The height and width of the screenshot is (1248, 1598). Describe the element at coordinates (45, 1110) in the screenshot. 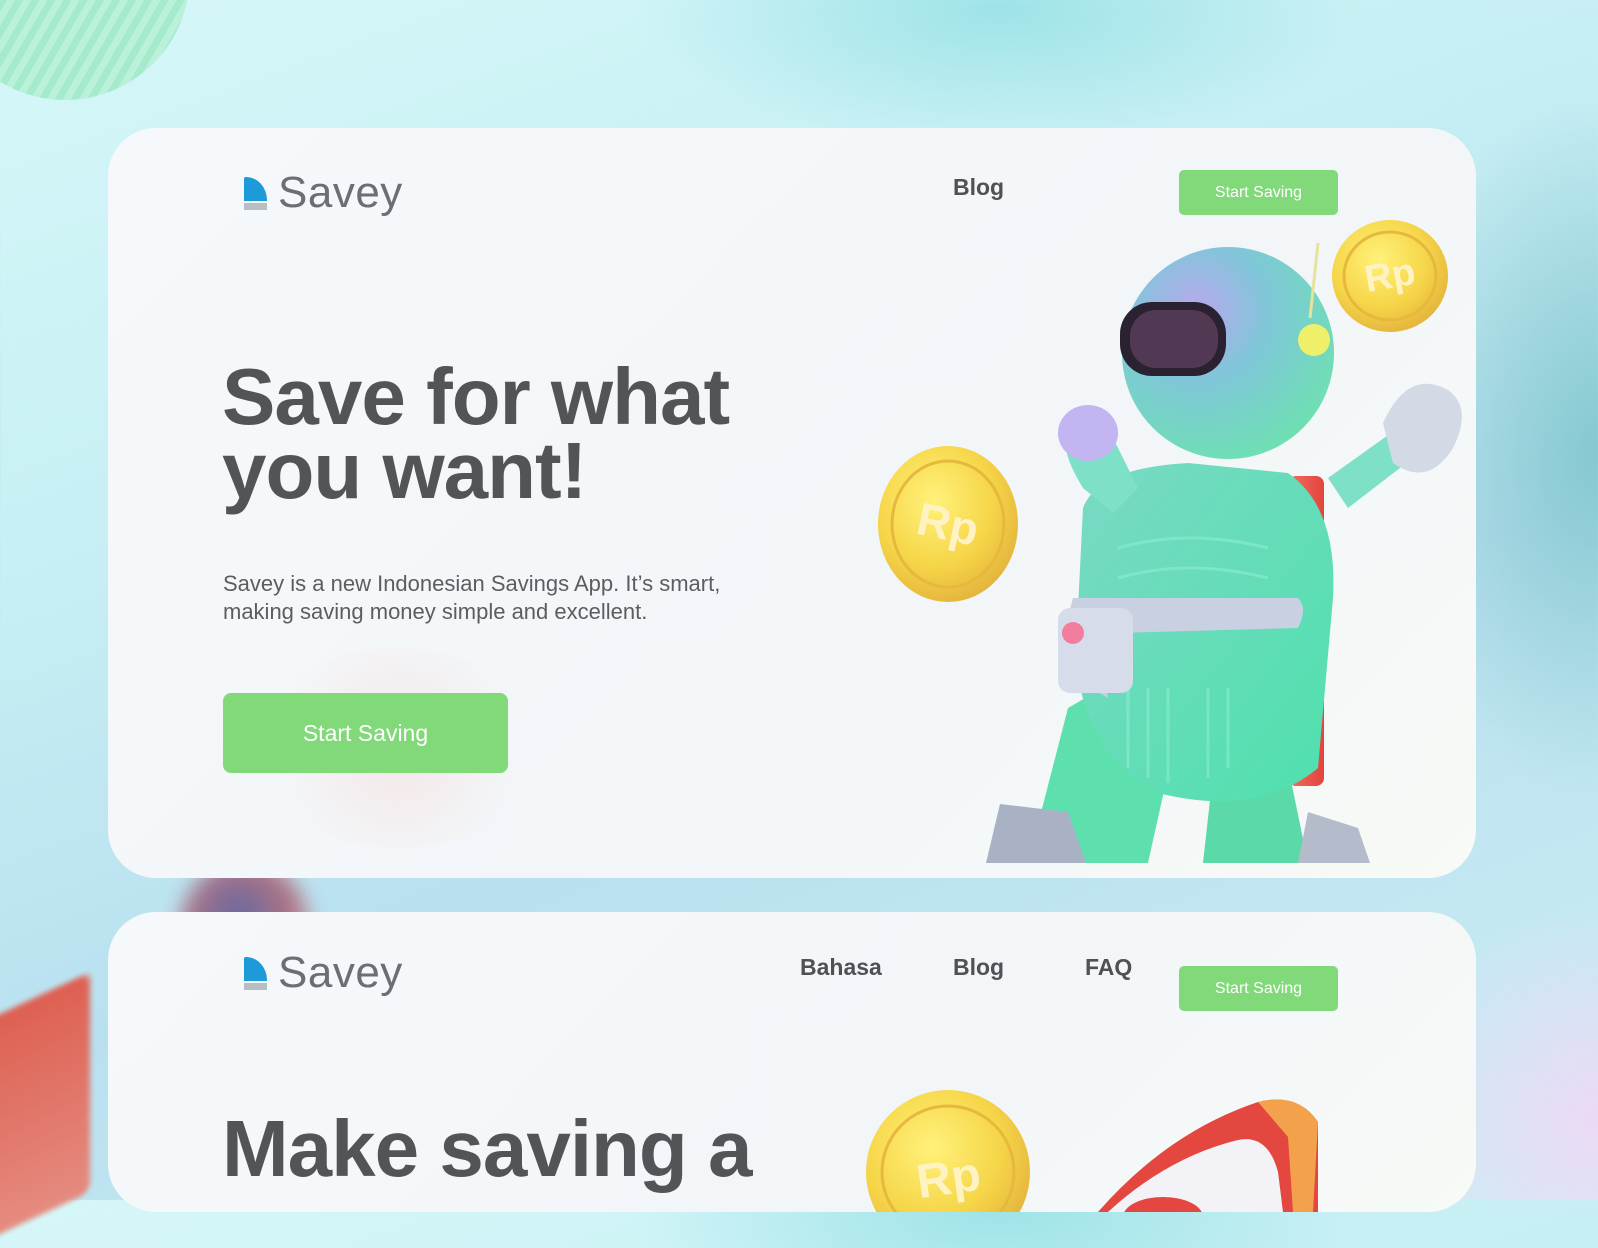

I see `background-rocket-fin` at that location.